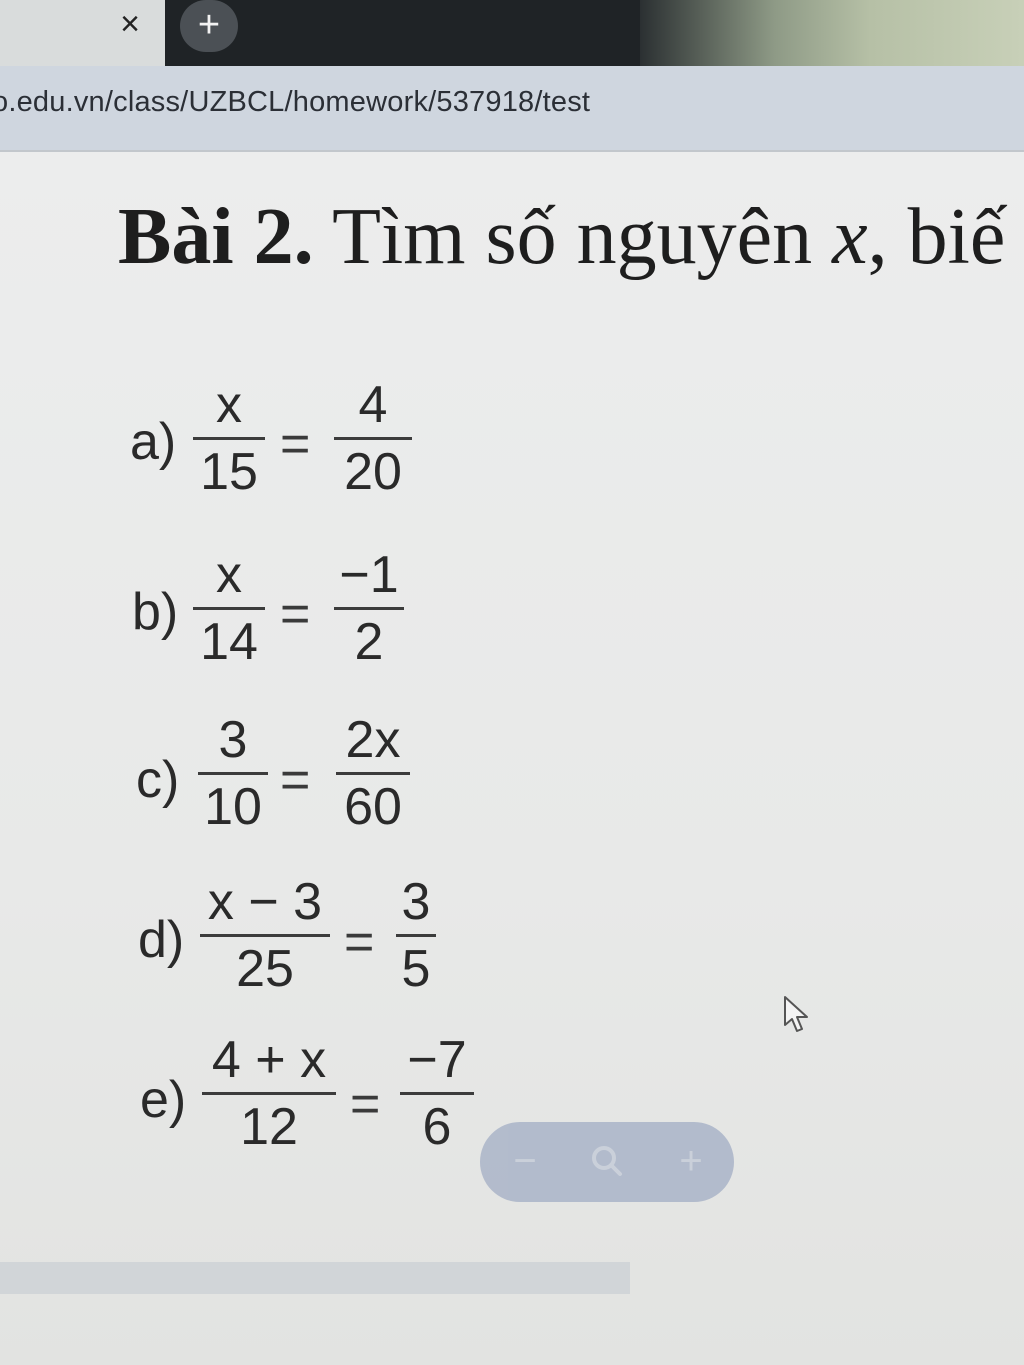 This screenshot has height=1365, width=1024. I want to click on denominator: 12, so click(269, 1127).